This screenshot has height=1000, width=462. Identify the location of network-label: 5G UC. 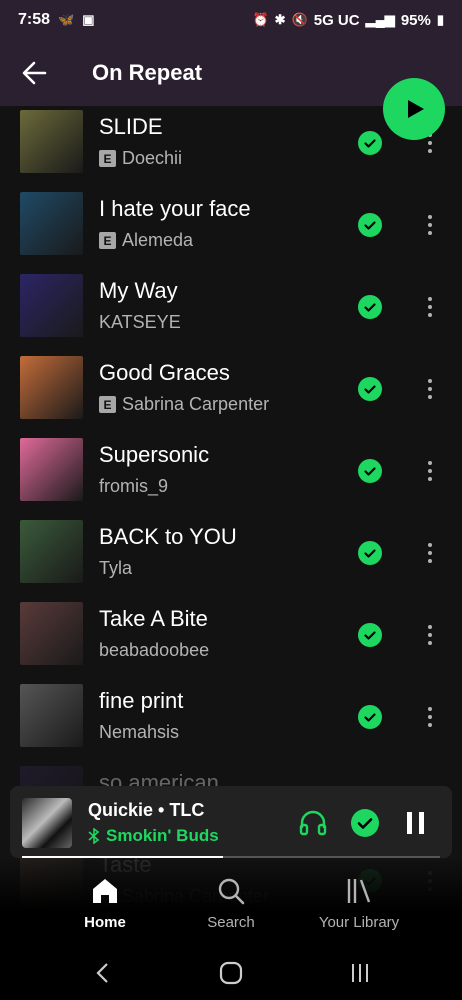
(336, 20).